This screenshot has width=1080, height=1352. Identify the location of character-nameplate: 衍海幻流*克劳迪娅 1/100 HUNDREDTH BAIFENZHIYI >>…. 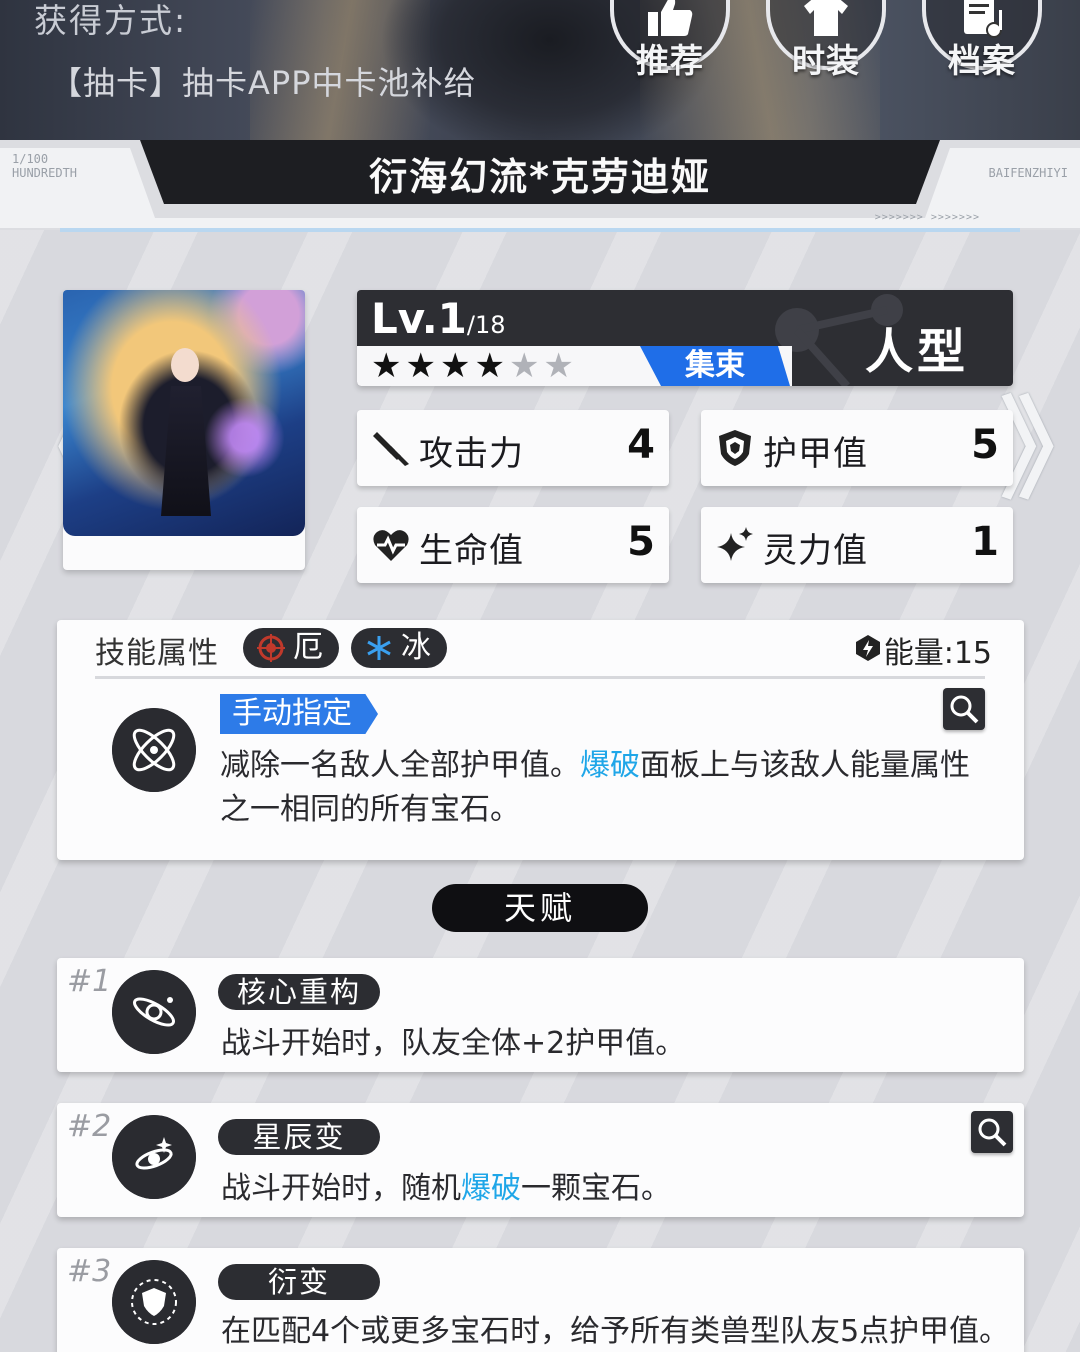
(540, 188).